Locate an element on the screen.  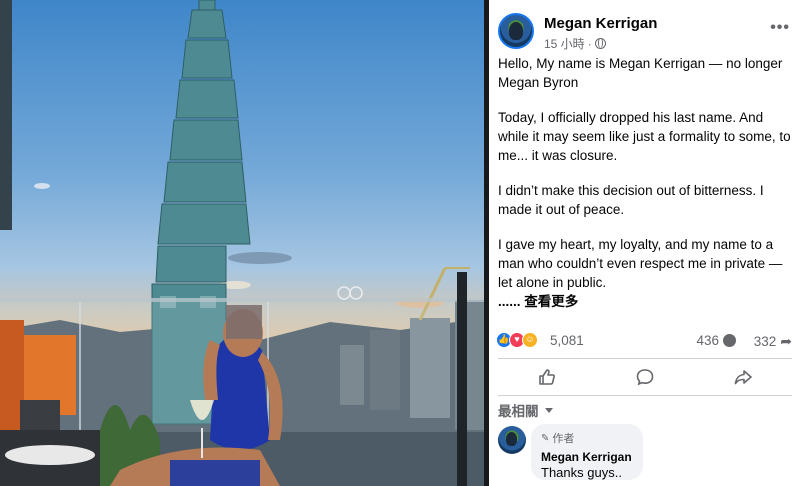
comment-item: ✎ 作者 Megan Kerrigan Thanks guys.. is located at coordinates (645, 455).